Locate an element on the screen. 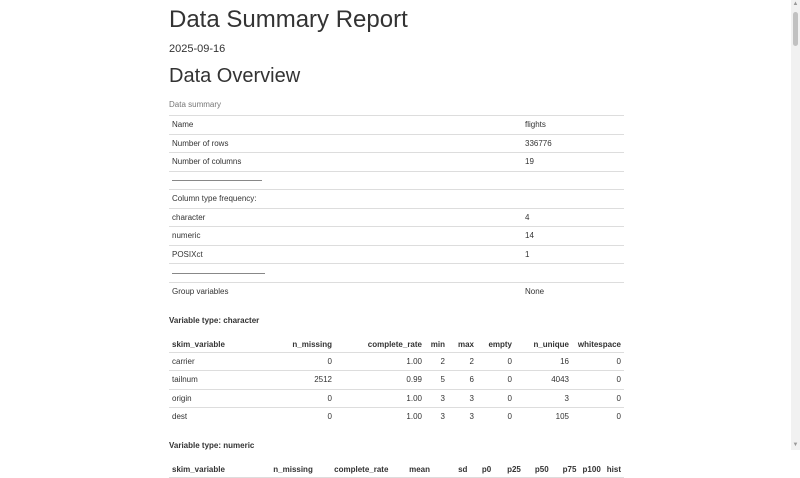 The width and height of the screenshot is (800, 478). variable-name-cell: tailnum is located at coordinates (209, 380).